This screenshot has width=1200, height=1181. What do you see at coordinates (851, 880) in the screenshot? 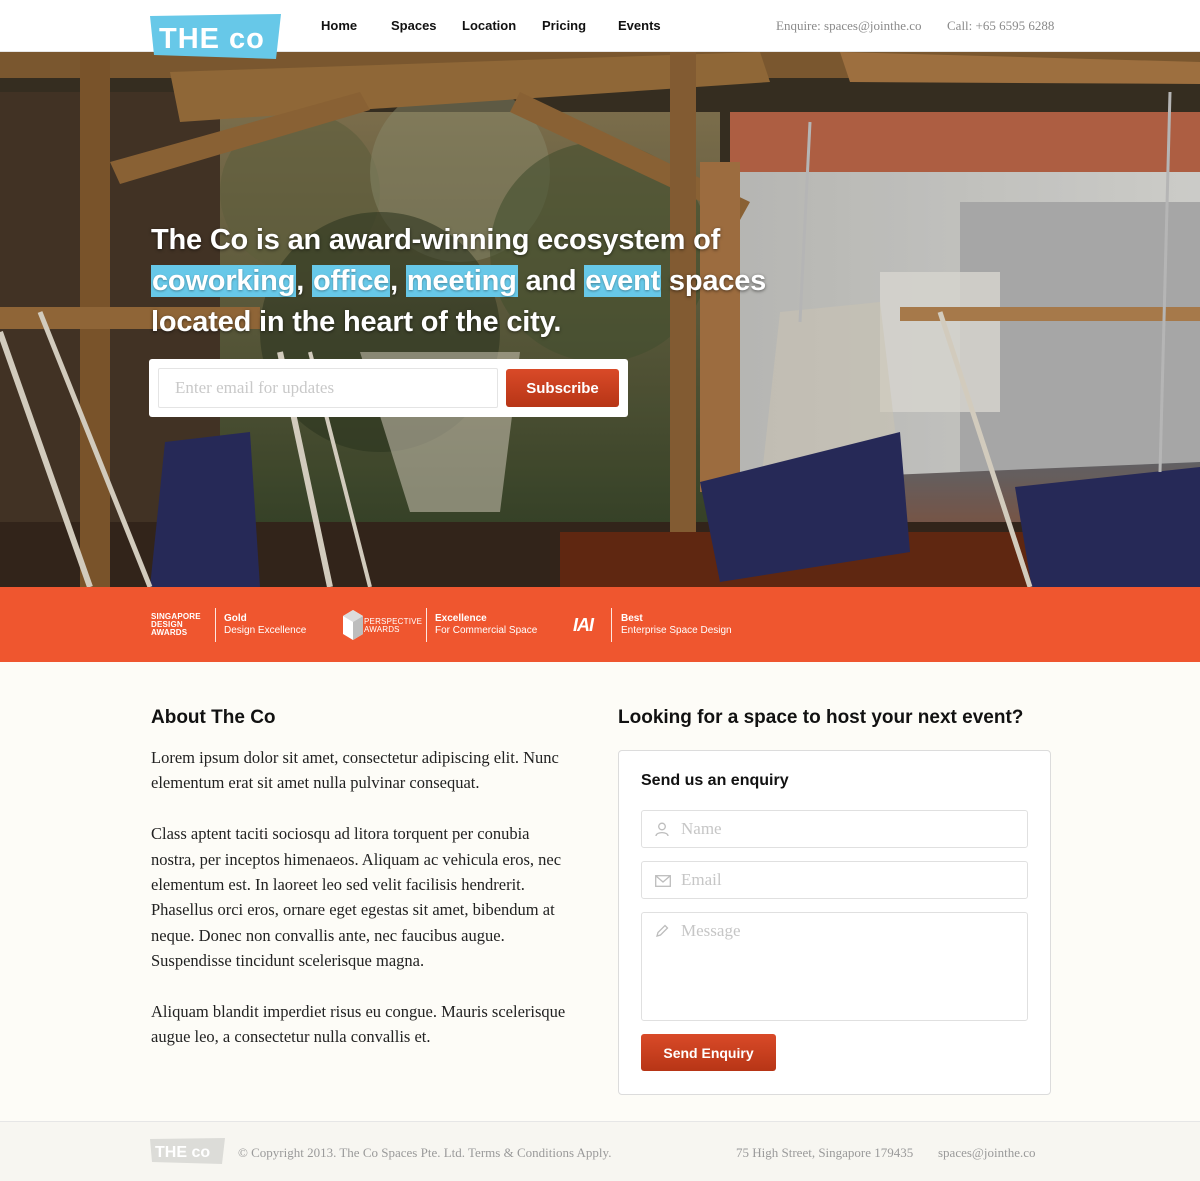
I see `email-input` at bounding box center [851, 880].